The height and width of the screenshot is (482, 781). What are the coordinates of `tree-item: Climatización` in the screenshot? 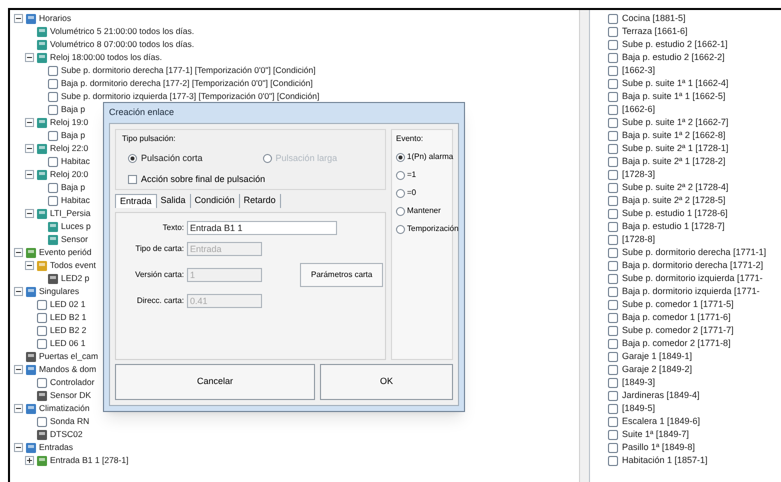 It's located at (64, 408).